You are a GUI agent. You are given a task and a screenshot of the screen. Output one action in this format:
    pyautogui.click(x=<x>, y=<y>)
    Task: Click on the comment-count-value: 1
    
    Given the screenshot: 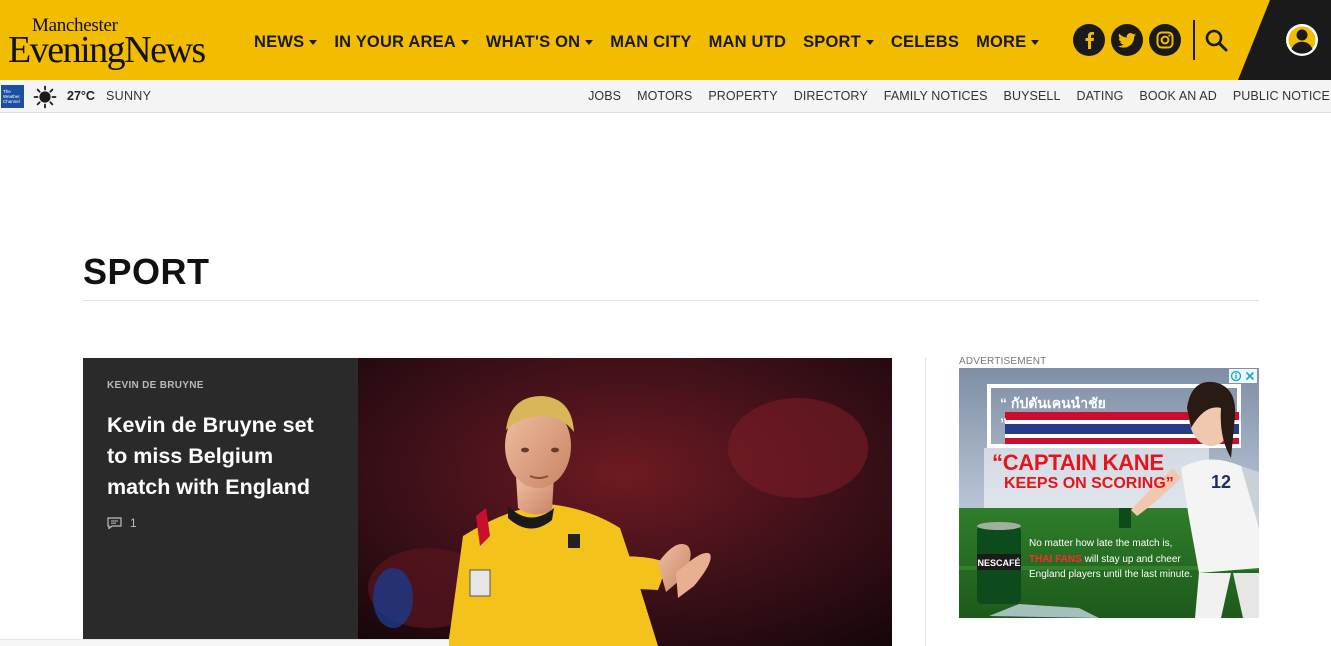 What is the action you would take?
    pyautogui.click(x=133, y=523)
    